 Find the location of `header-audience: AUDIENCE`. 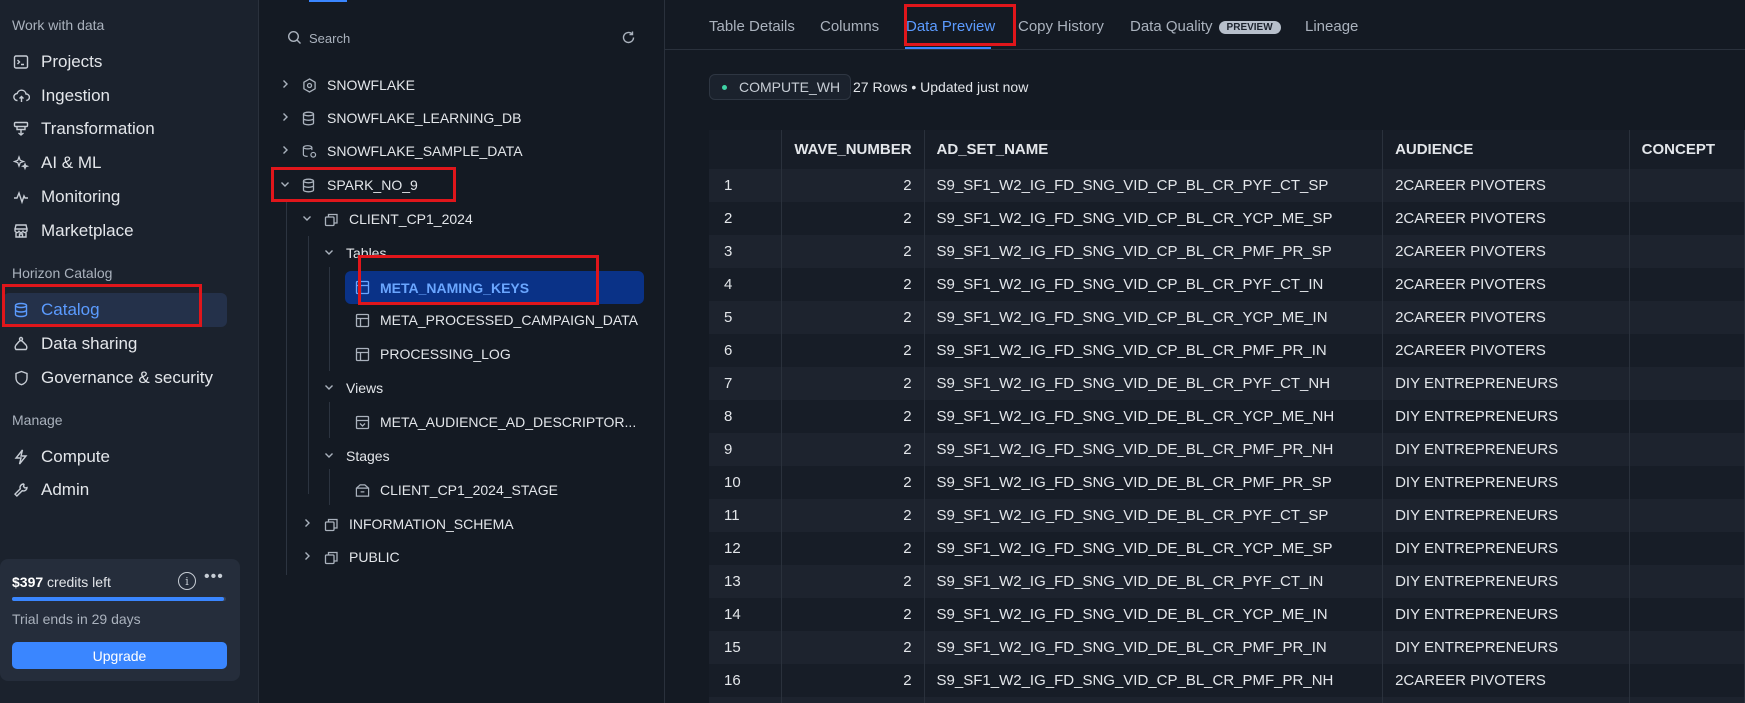

header-audience: AUDIENCE is located at coordinates (1506, 149).